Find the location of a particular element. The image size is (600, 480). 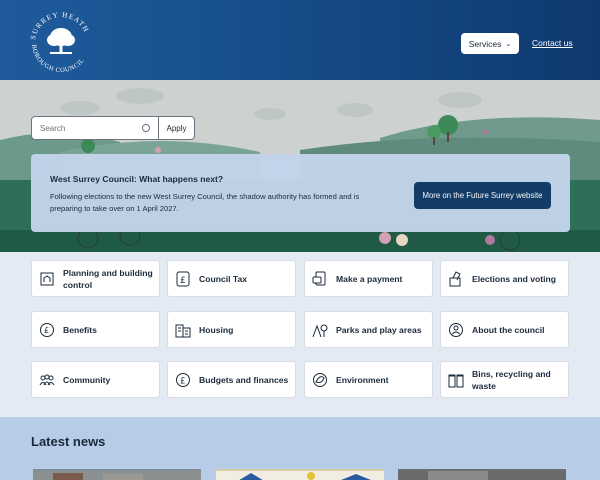

latest-news-section: Latest news is located at coordinates (300, 448).